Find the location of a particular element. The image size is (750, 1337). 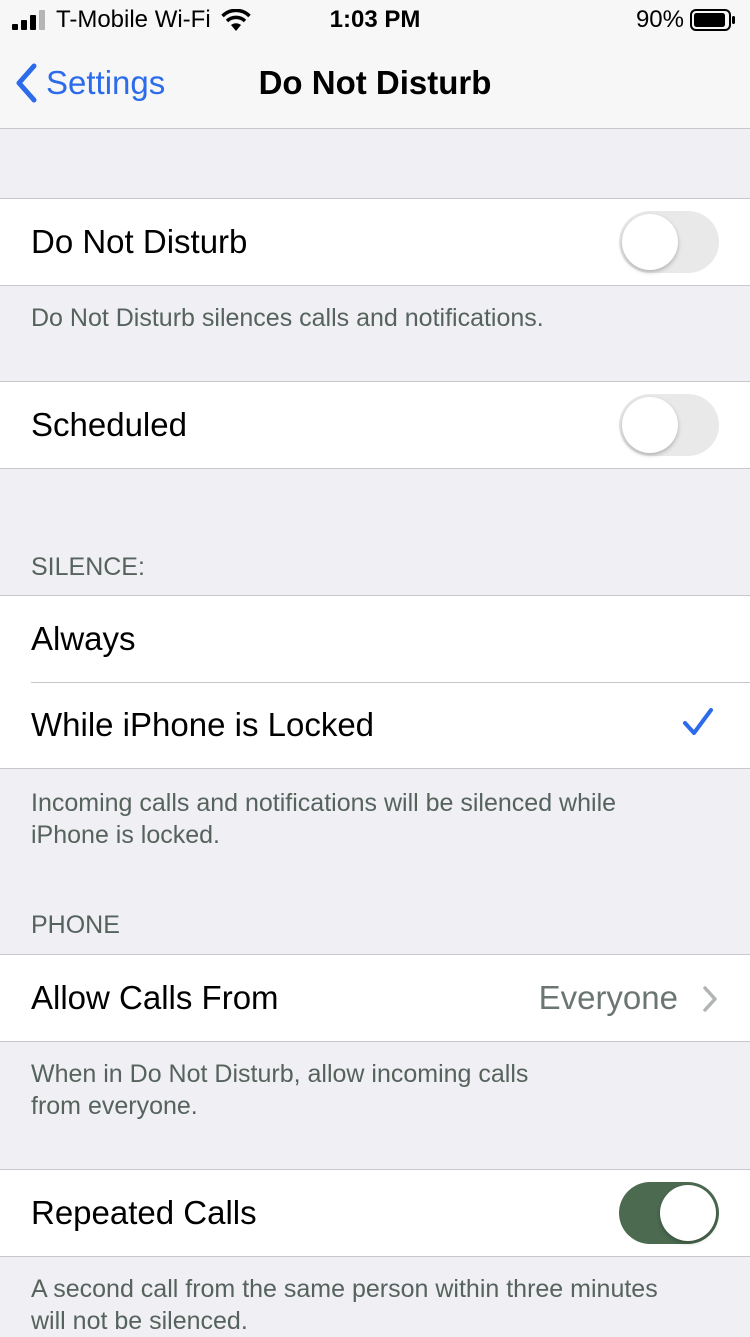

repeated-footer-line2: will not be silenced. is located at coordinates (139, 1321).